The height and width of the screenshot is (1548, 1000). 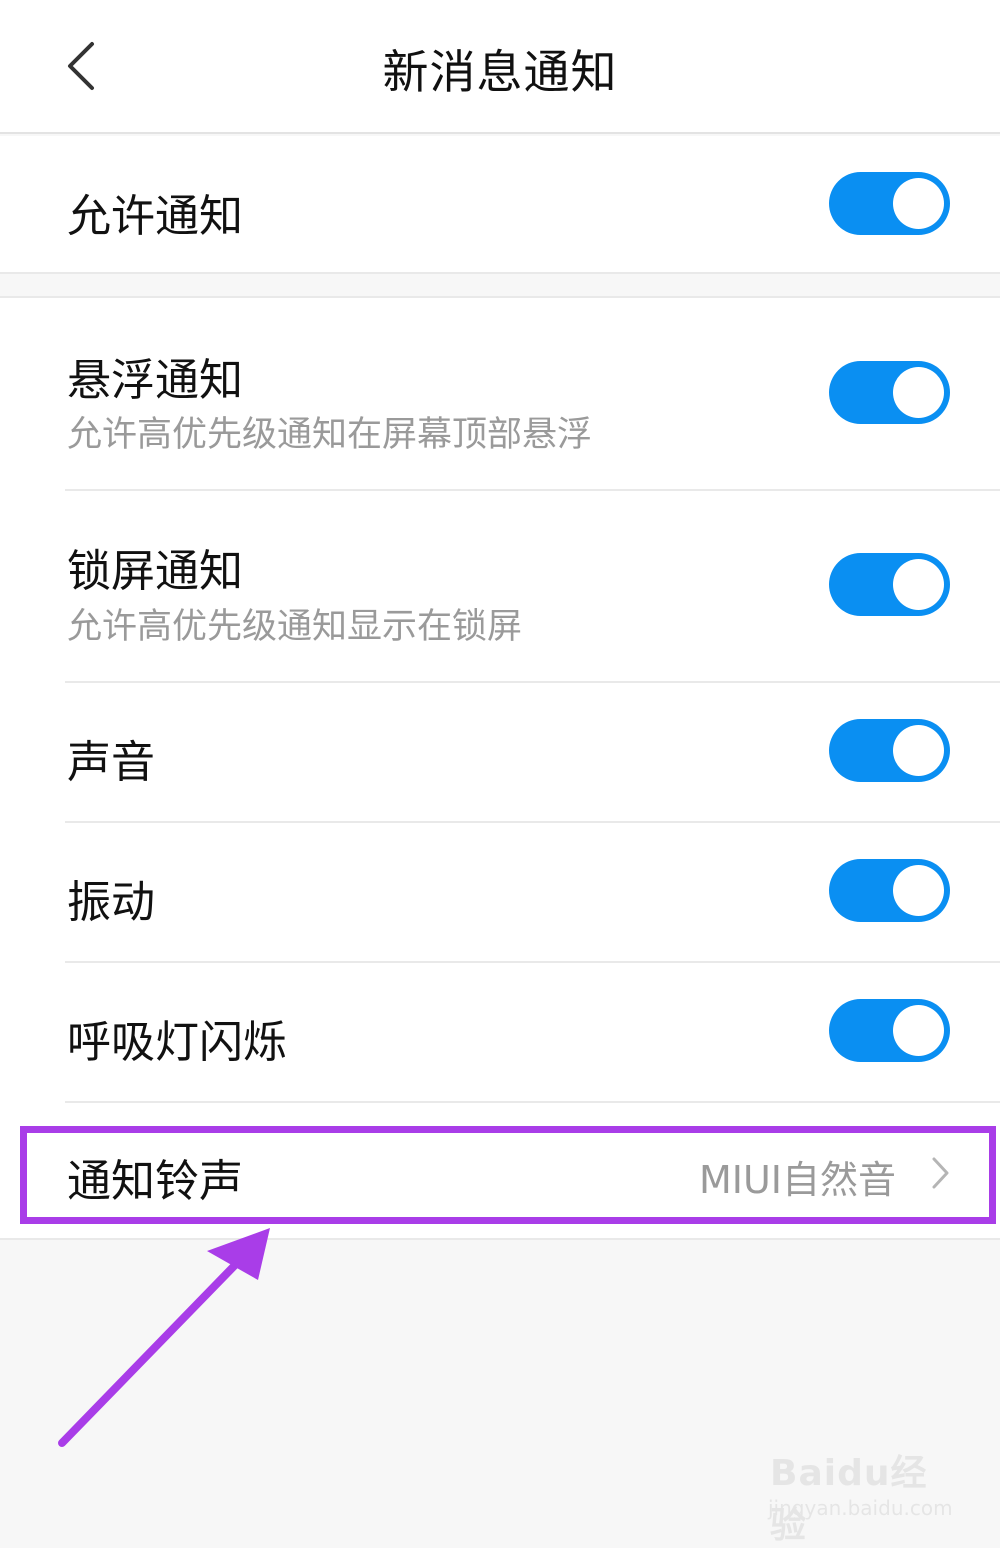 What do you see at coordinates (860, 1508) in the screenshot?
I see `watermark-url: jingyan.baidu.com` at bounding box center [860, 1508].